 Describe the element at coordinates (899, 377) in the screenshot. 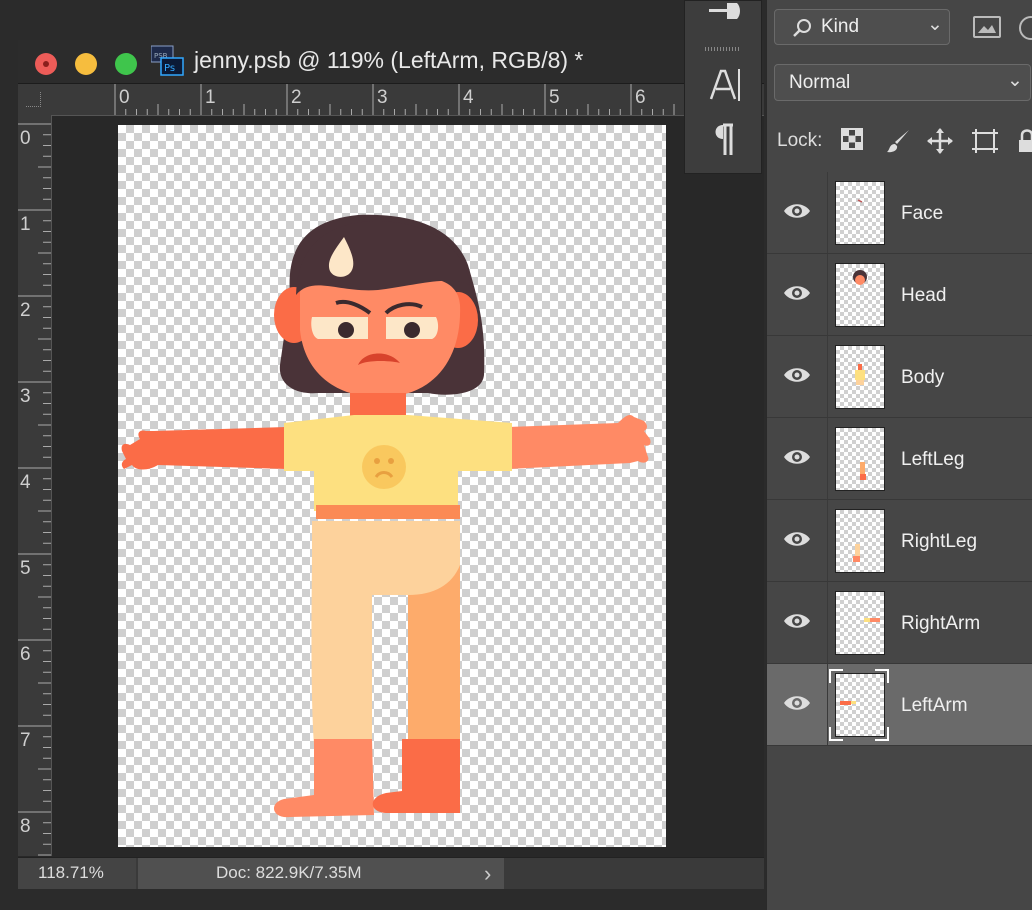

I see `layer-row-body: Body` at that location.